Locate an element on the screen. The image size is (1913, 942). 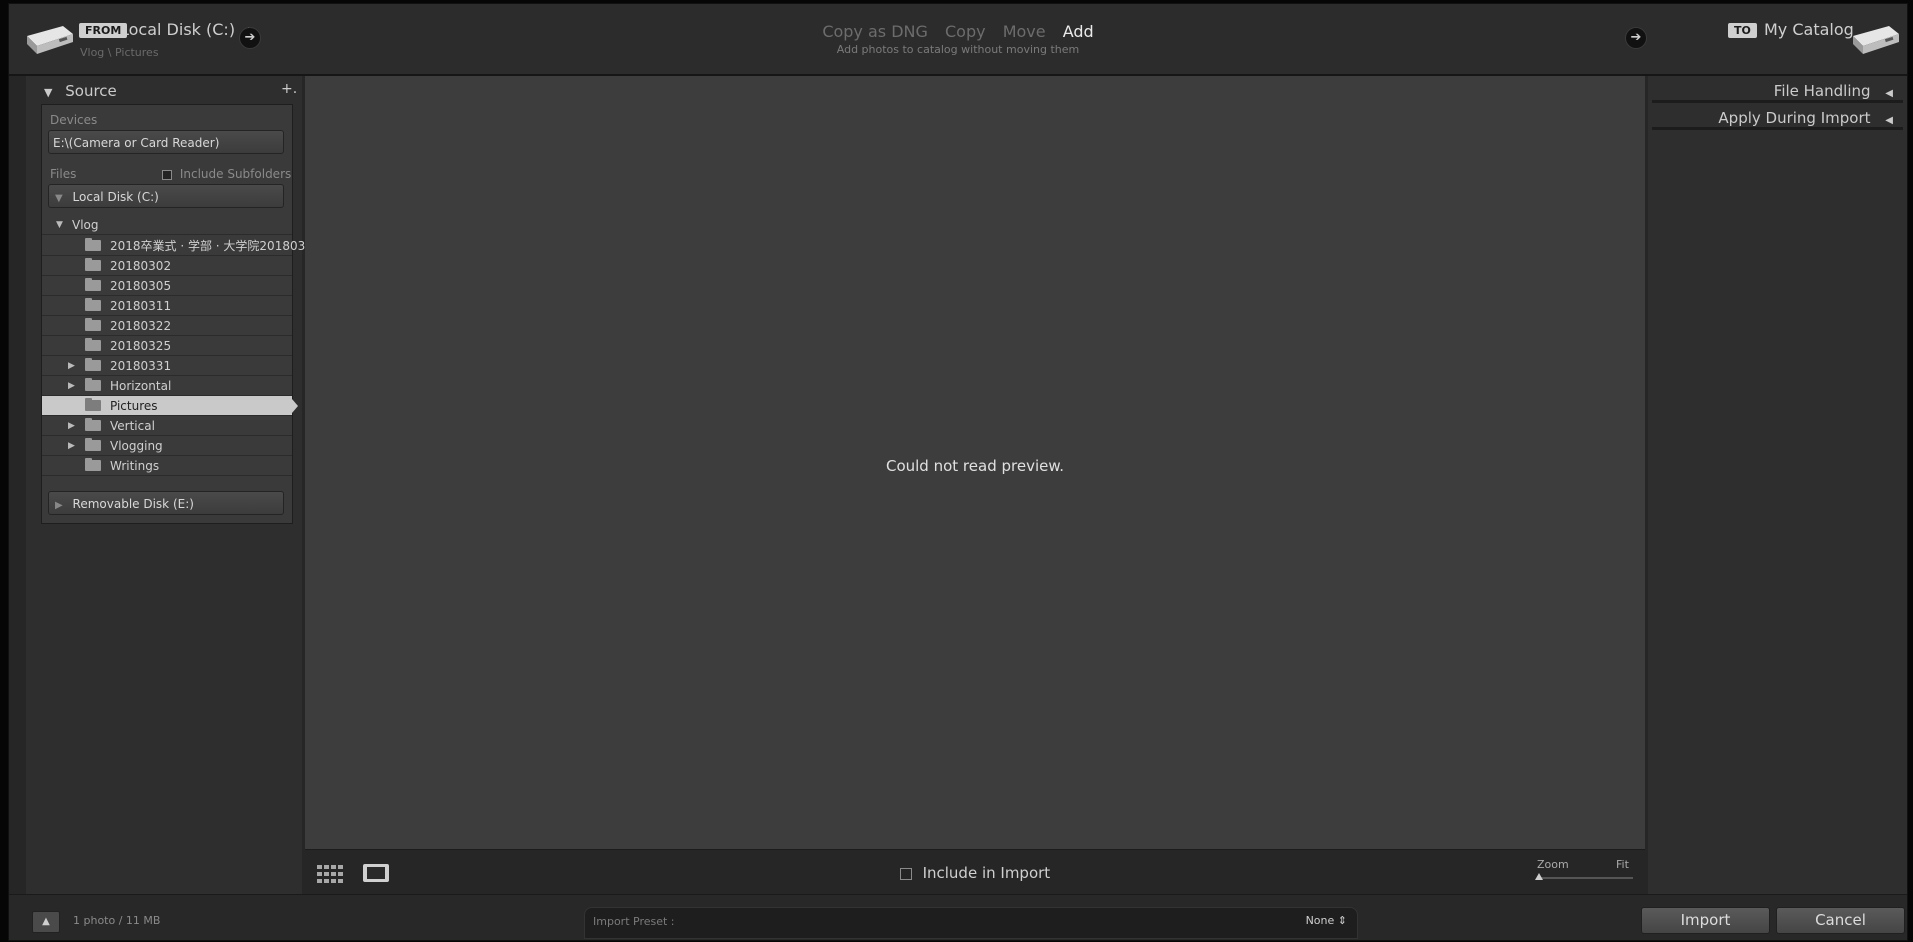
preview-toolbar: Include in Import Zoom Fit is located at coordinates (975, 872).